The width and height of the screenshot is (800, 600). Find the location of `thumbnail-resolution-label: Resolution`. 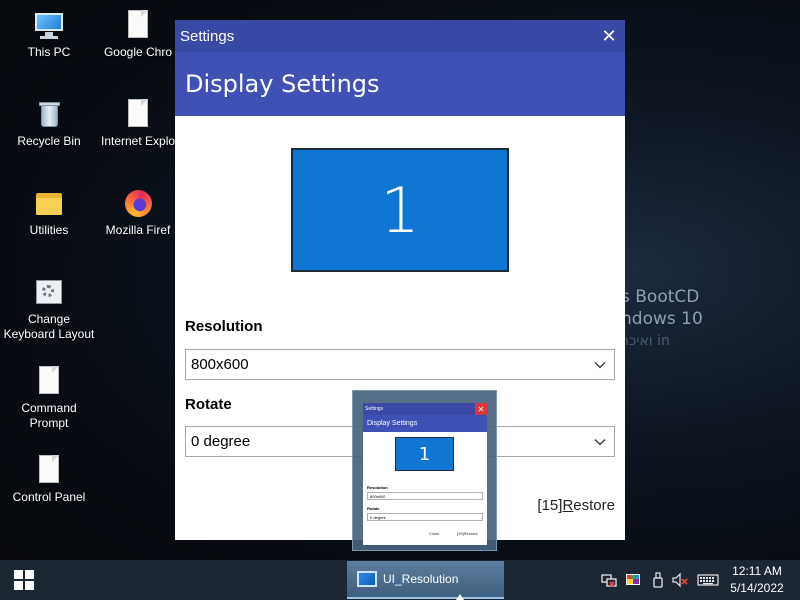

thumbnail-resolution-label: Resolution is located at coordinates (377, 487).